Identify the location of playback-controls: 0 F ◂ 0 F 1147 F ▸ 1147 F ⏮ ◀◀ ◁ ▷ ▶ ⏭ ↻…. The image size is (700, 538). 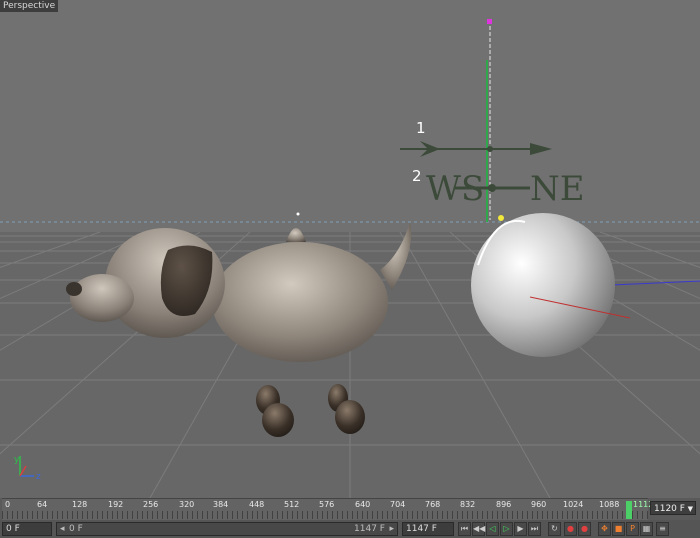
(350, 529).